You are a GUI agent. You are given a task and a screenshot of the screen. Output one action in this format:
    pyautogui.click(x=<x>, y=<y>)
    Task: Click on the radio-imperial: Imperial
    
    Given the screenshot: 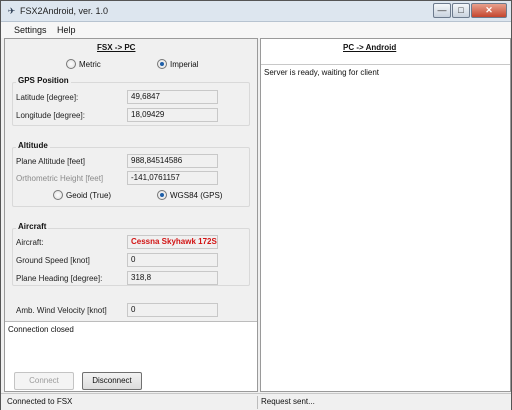 What is the action you would take?
    pyautogui.click(x=177, y=64)
    